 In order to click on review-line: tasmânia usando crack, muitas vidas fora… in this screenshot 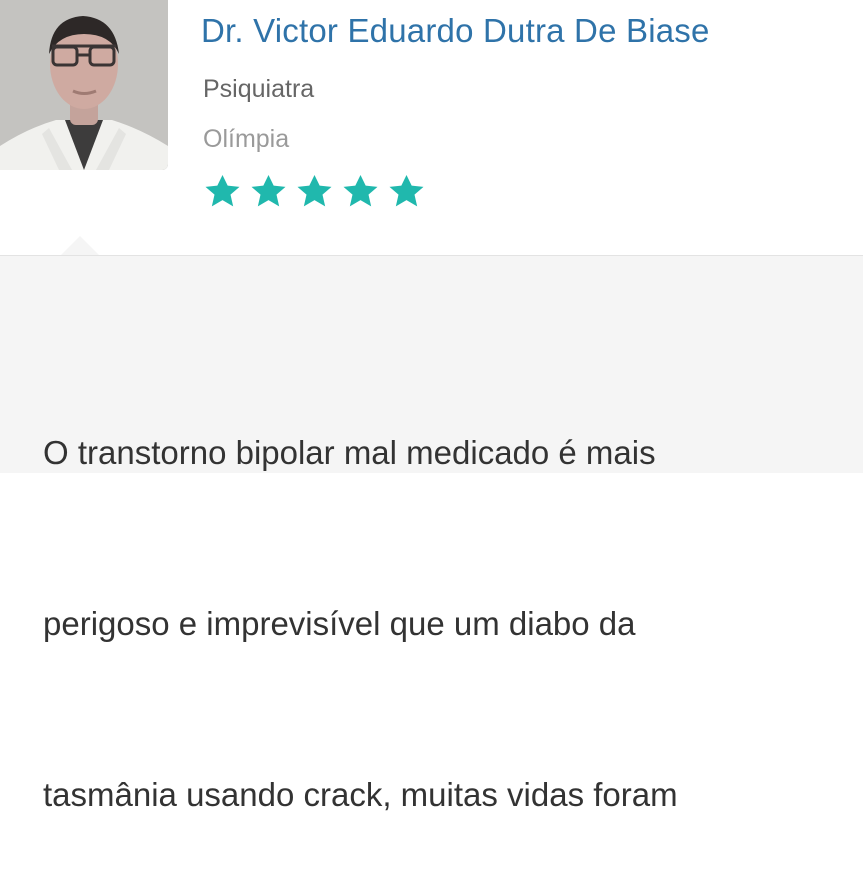, I will do `click(360, 794)`.